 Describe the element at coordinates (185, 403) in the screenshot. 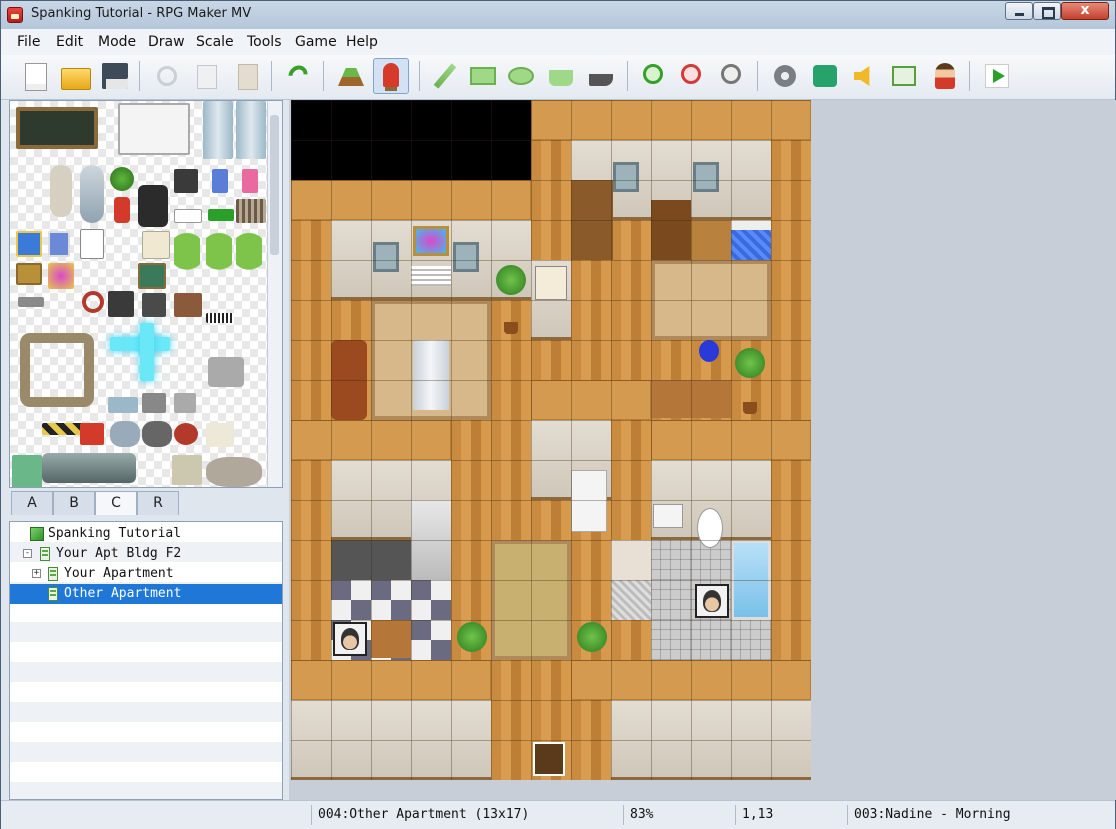

I see `control-tile` at that location.